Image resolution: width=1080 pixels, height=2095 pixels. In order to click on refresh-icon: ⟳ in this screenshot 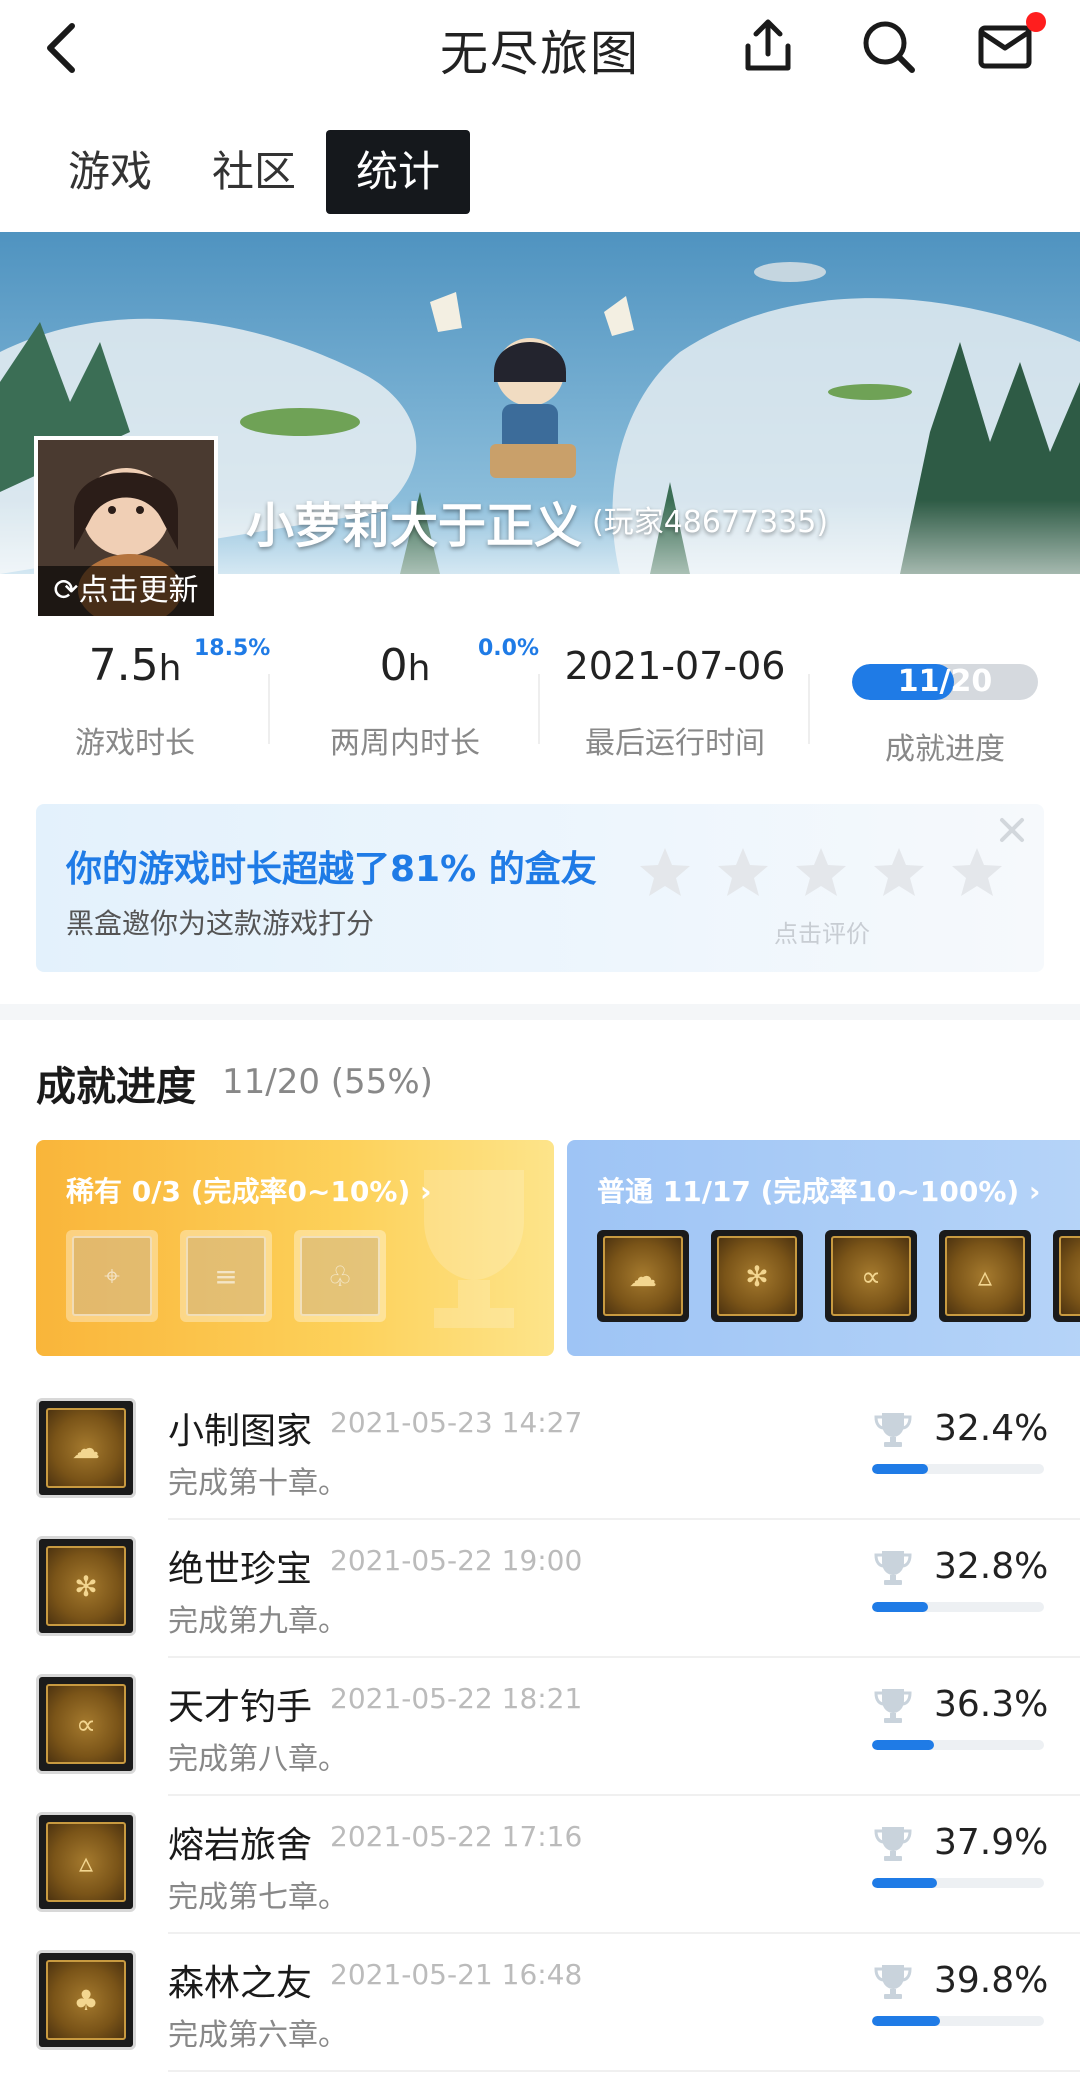, I will do `click(66, 590)`.